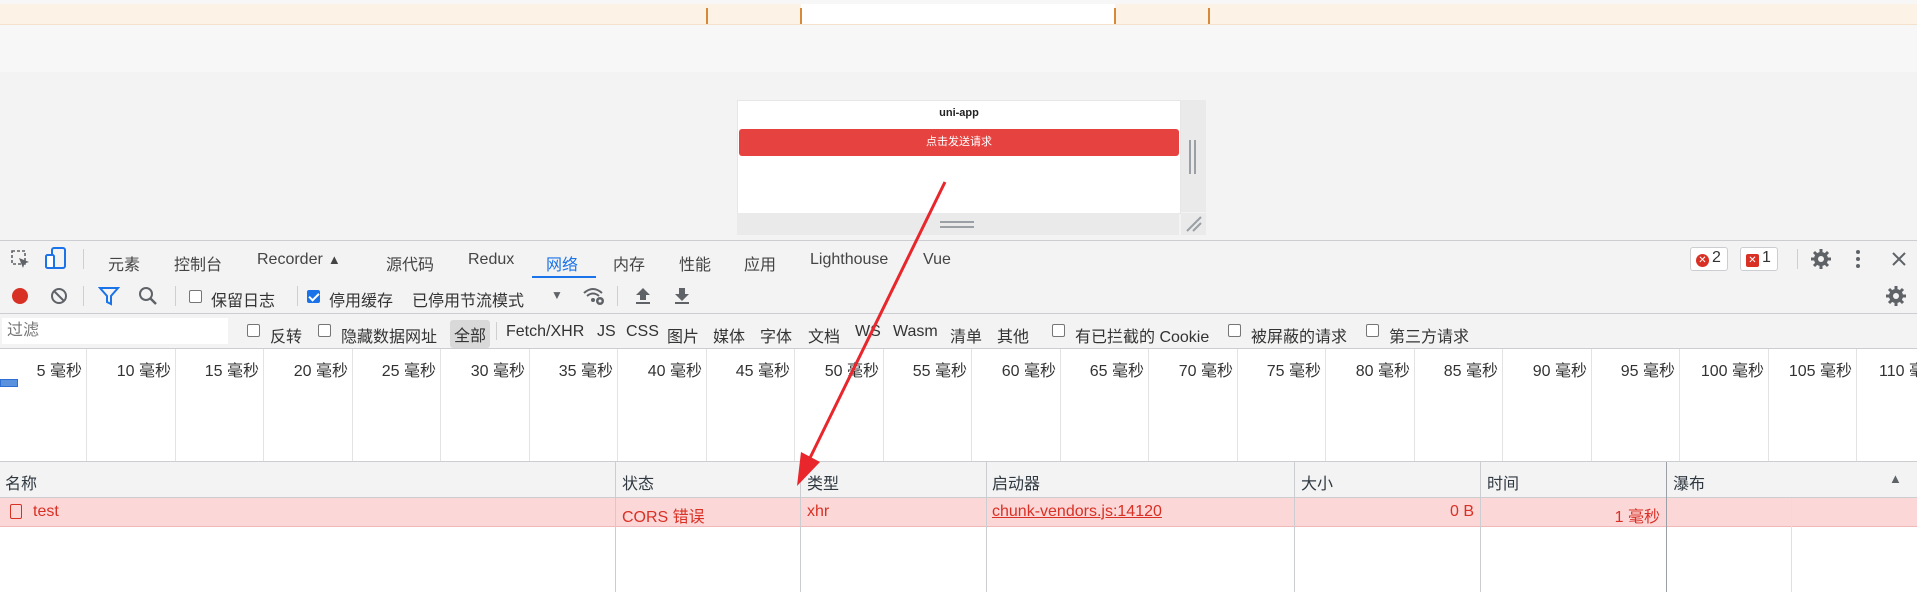 The image size is (1917, 592). Describe the element at coordinates (1895, 478) in the screenshot. I see `sort-ascending-icon: ▲` at that location.